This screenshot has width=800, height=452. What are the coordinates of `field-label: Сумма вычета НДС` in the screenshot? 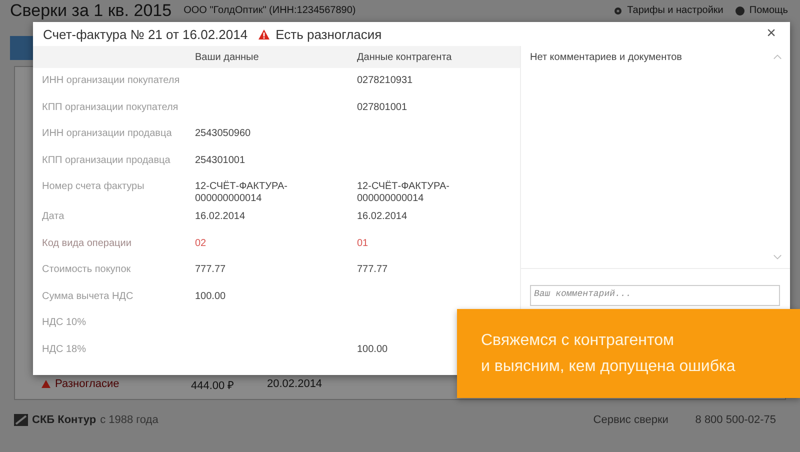 It's located at (88, 296).